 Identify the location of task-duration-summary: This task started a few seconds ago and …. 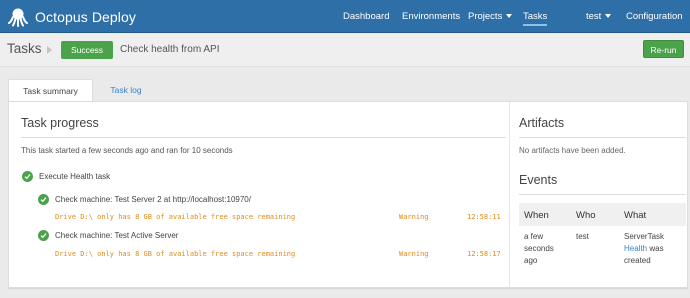
(127, 150).